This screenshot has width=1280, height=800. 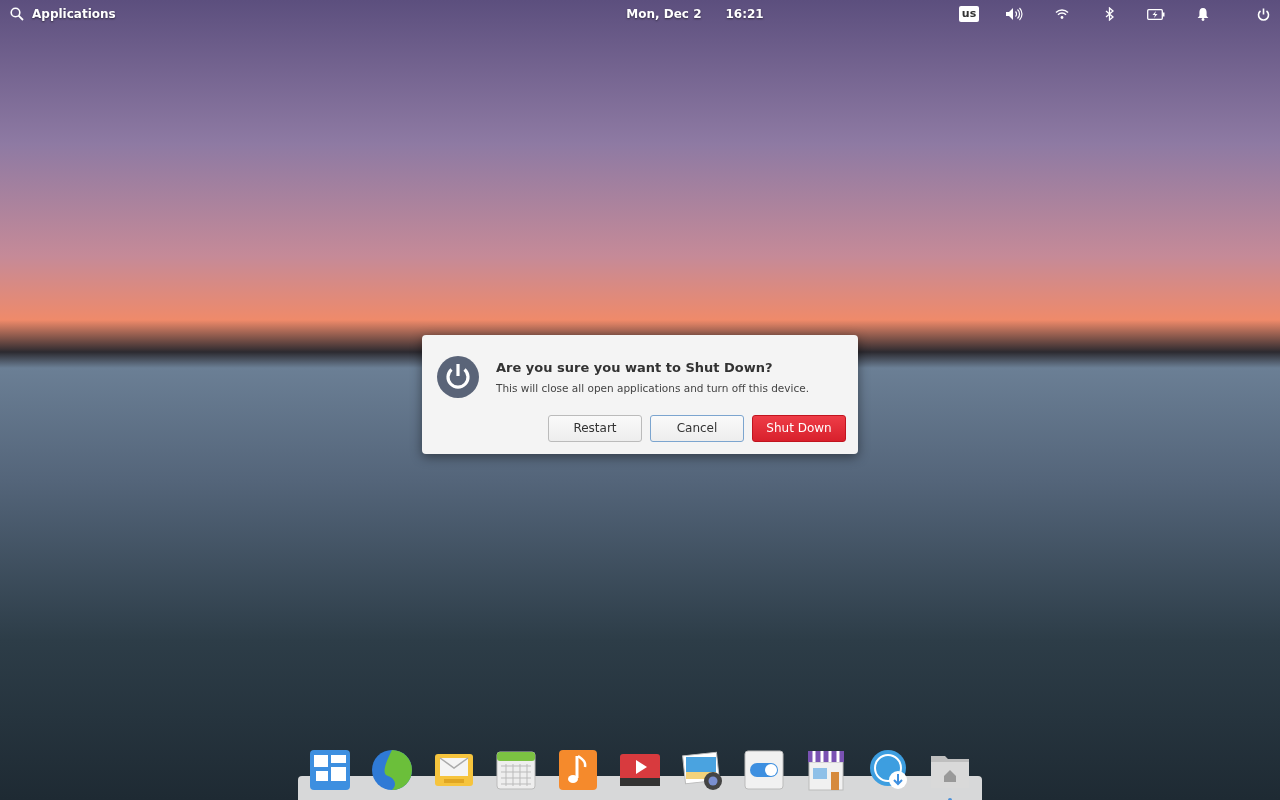 What do you see at coordinates (1062, 14) in the screenshot?
I see `wifi-icon` at bounding box center [1062, 14].